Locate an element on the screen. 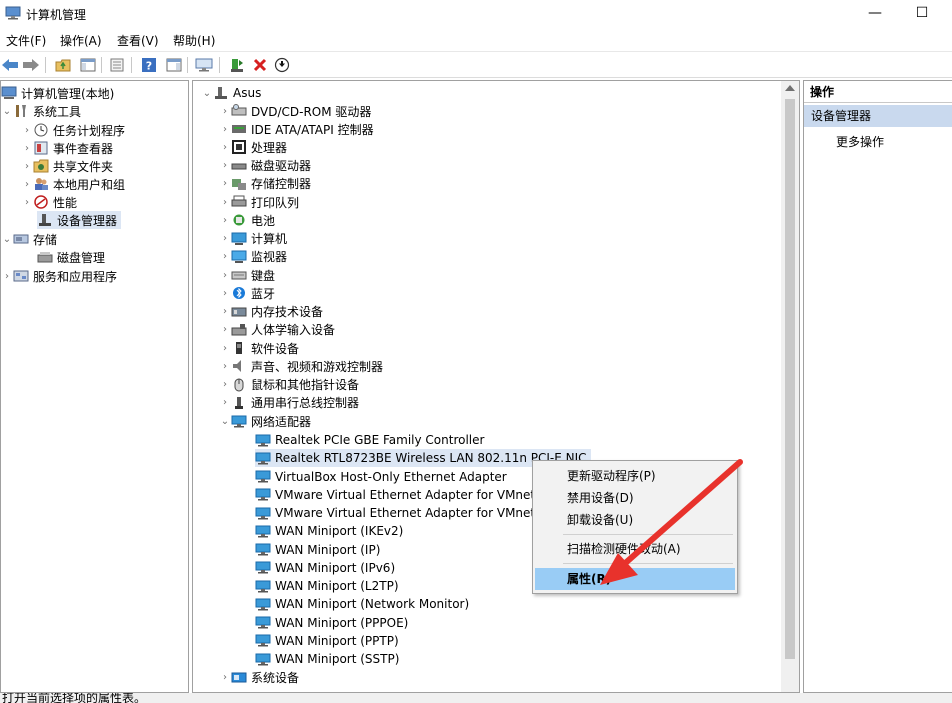  device-category: › DVD/CD-ROM 驱动器 is located at coordinates (295, 111).